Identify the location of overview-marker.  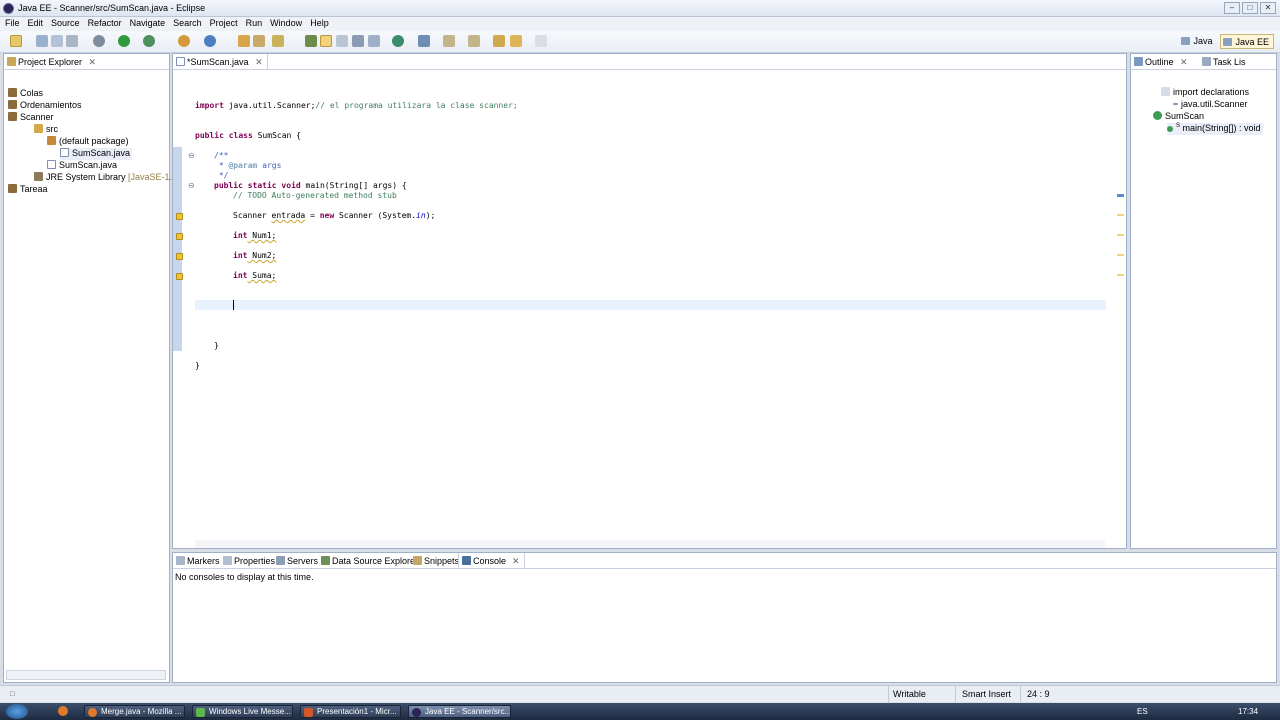
(1120, 195).